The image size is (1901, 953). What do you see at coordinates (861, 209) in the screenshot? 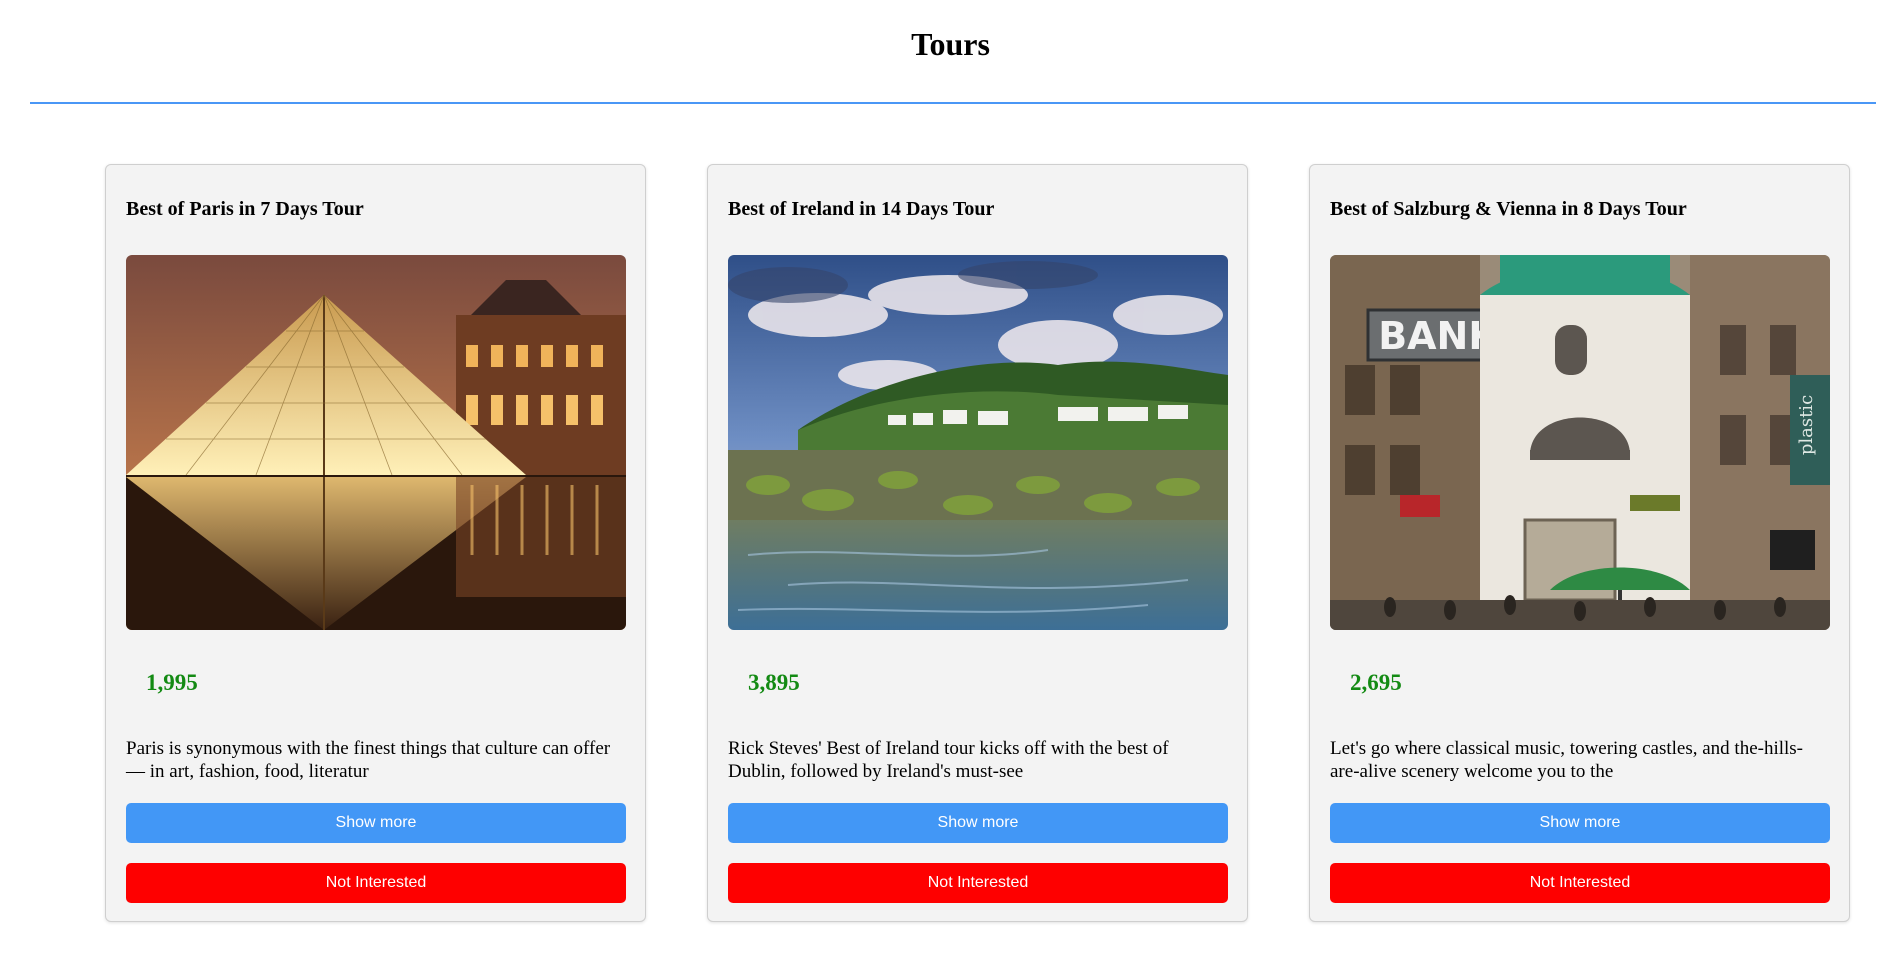
I see `tour-title: Best of Ireland in 14 Days Tour` at bounding box center [861, 209].